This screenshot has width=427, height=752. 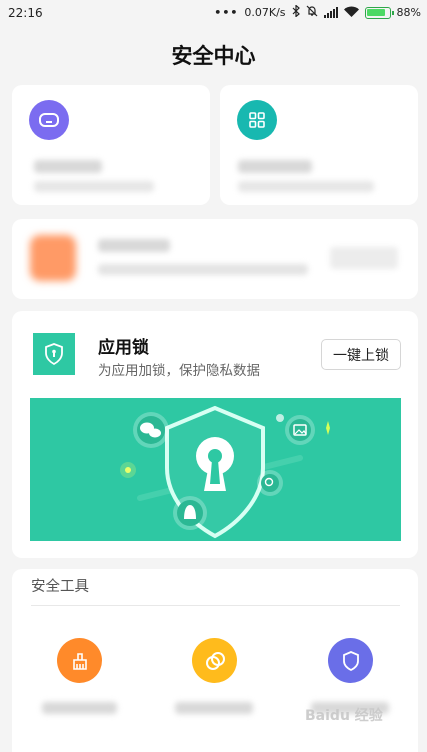 I want to click on apps-grid-icon, so click(x=257, y=120).